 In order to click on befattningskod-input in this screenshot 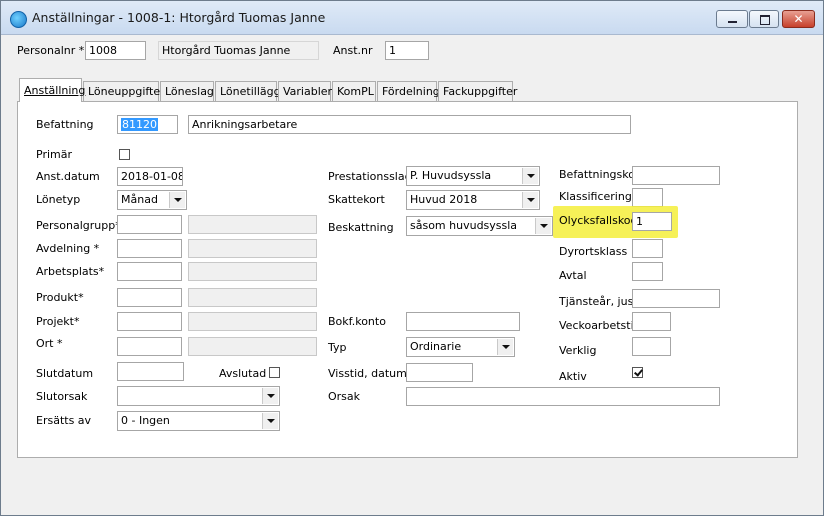, I will do `click(676, 175)`.